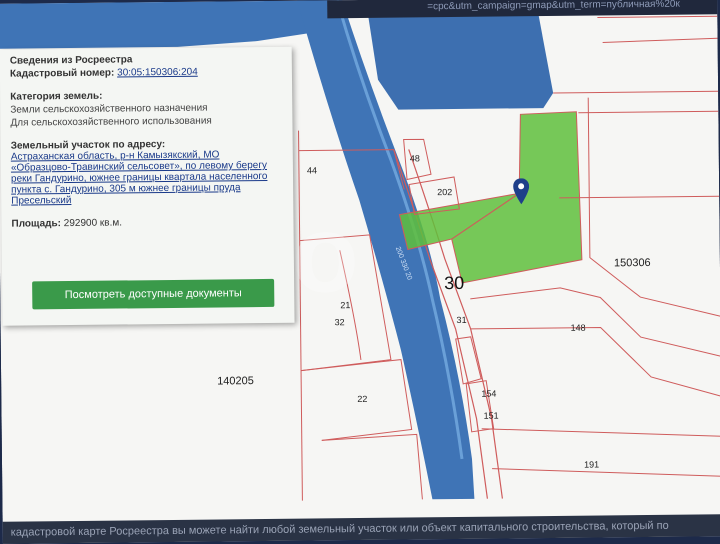 This screenshot has height=544, width=720. I want to click on cadastral-label: Кадастровый номер:, so click(62, 73).